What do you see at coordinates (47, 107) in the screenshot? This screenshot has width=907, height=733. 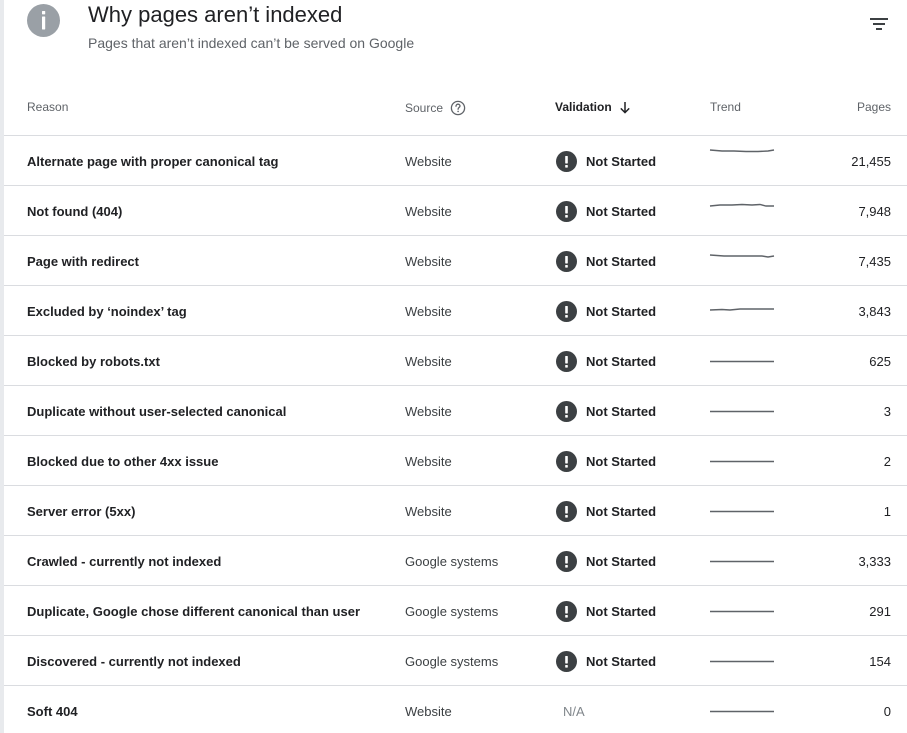 I see `column-reason: Reason` at bounding box center [47, 107].